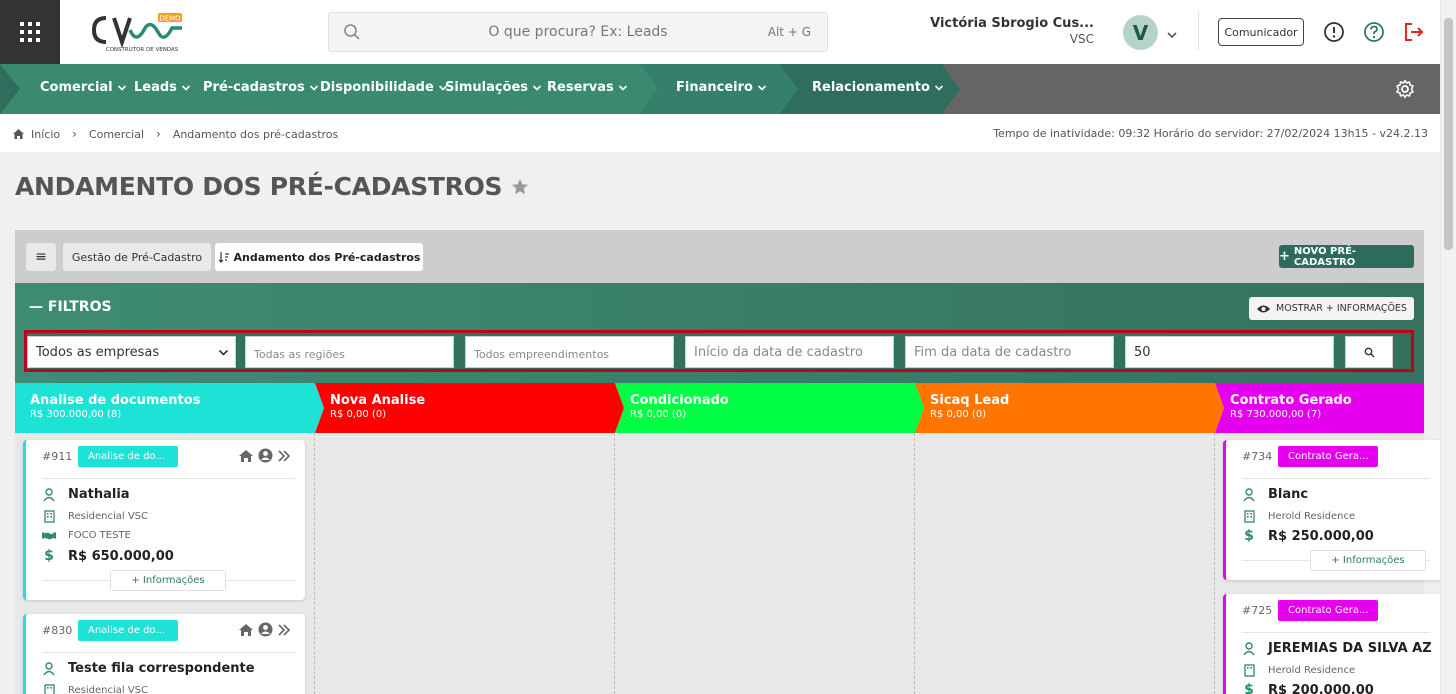  I want to click on communicator-button: Comunicador, so click(1261, 32).